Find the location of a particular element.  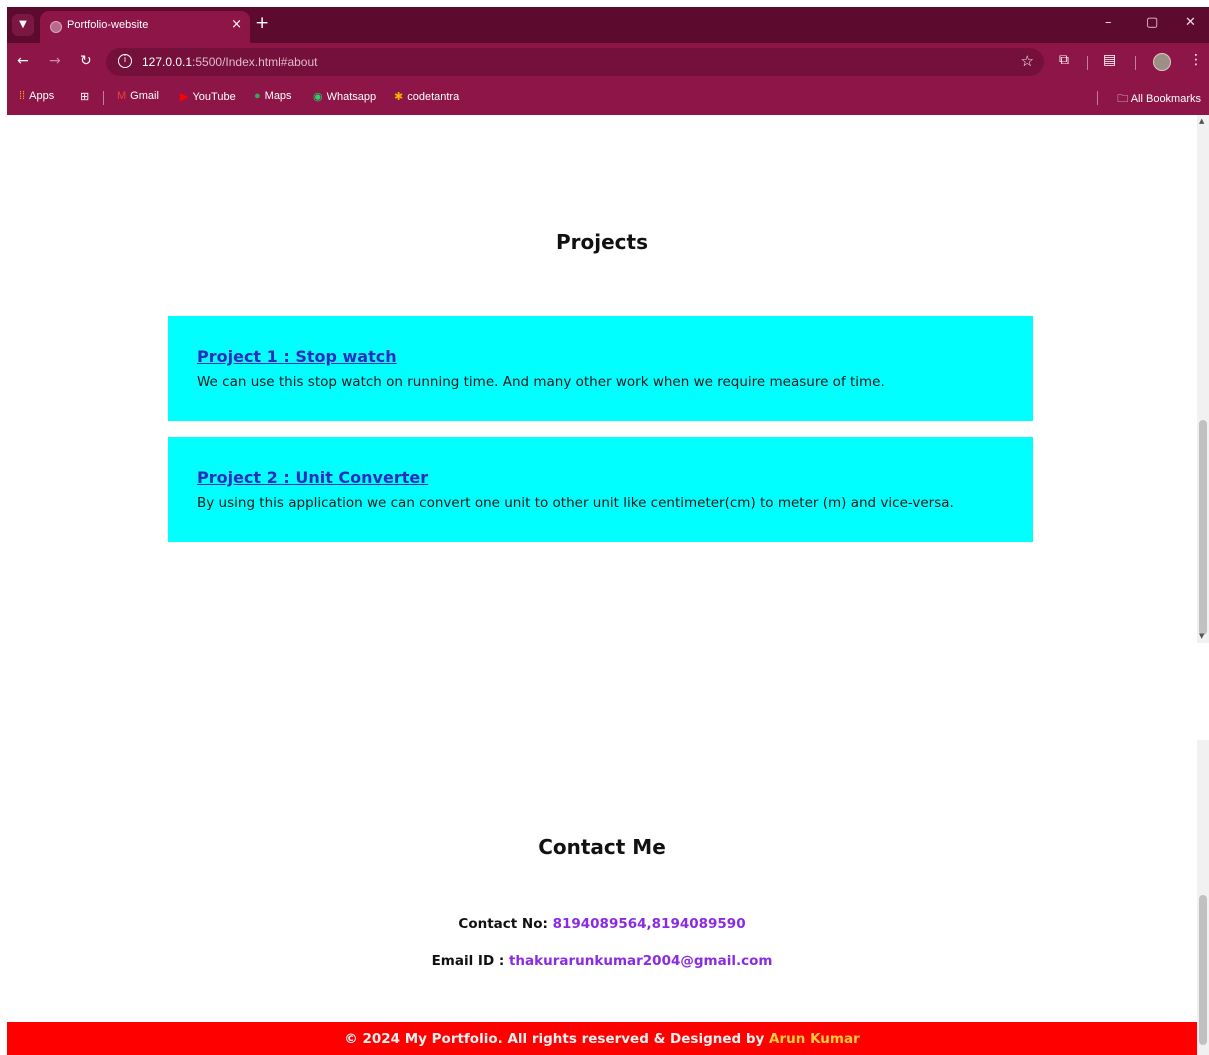

minimize-button: – is located at coordinates (1108, 22).